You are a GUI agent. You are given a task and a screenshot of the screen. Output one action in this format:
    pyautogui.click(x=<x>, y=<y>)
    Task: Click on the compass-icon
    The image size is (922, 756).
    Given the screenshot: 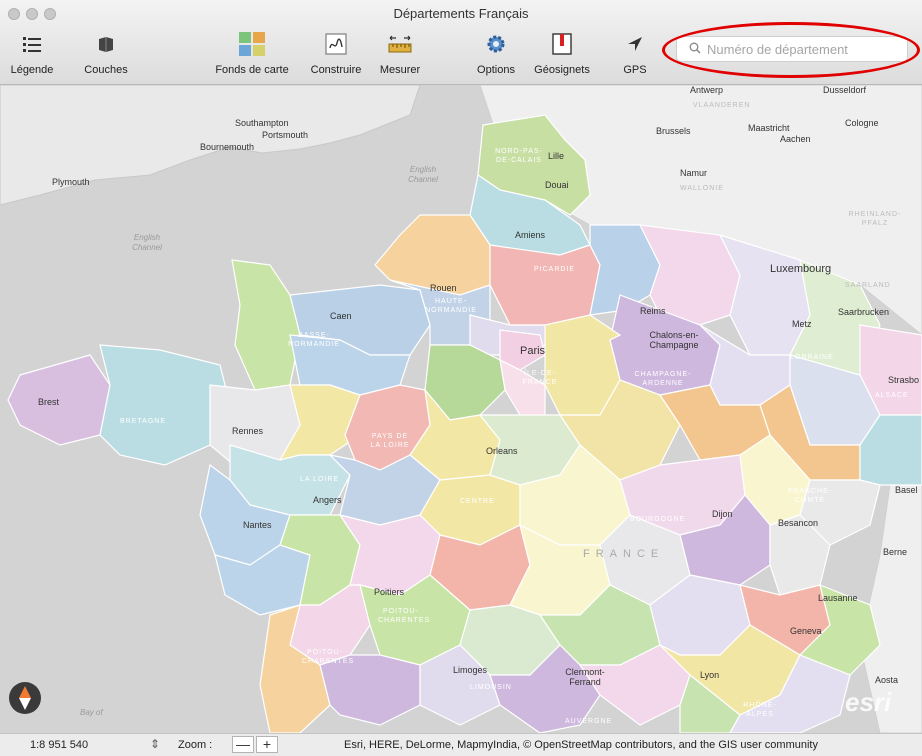 What is the action you would take?
    pyautogui.click(x=25, y=698)
    